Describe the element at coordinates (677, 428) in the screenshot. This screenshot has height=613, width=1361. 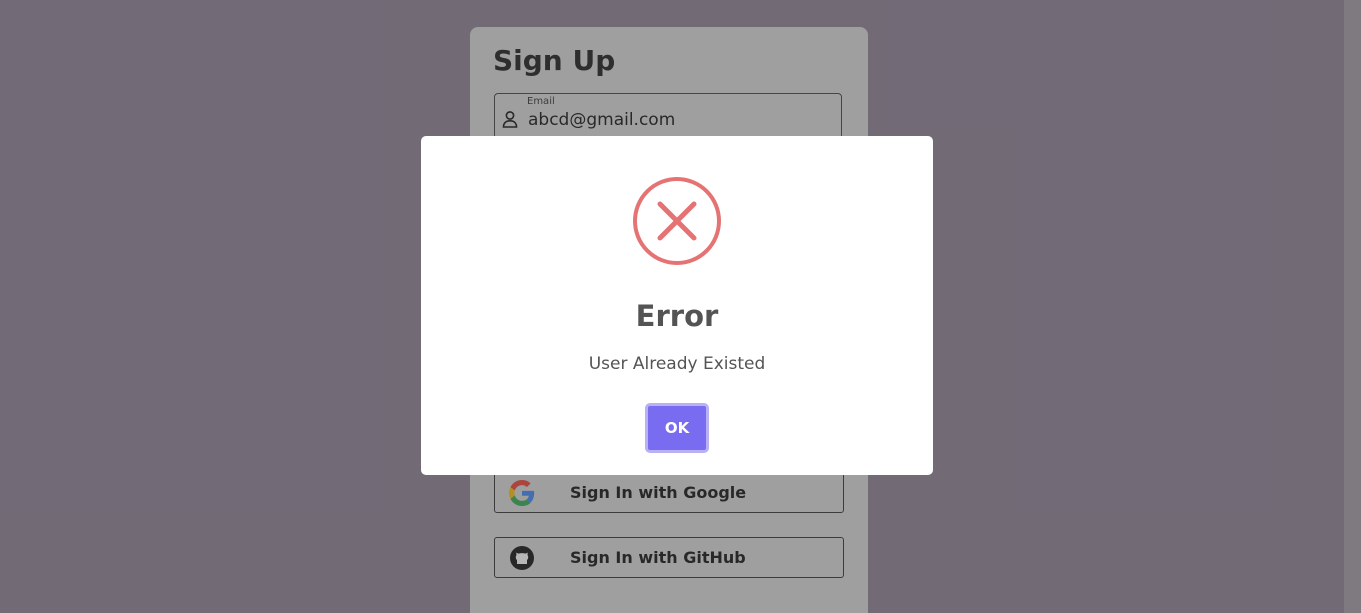
I see `ok-button: OK` at that location.